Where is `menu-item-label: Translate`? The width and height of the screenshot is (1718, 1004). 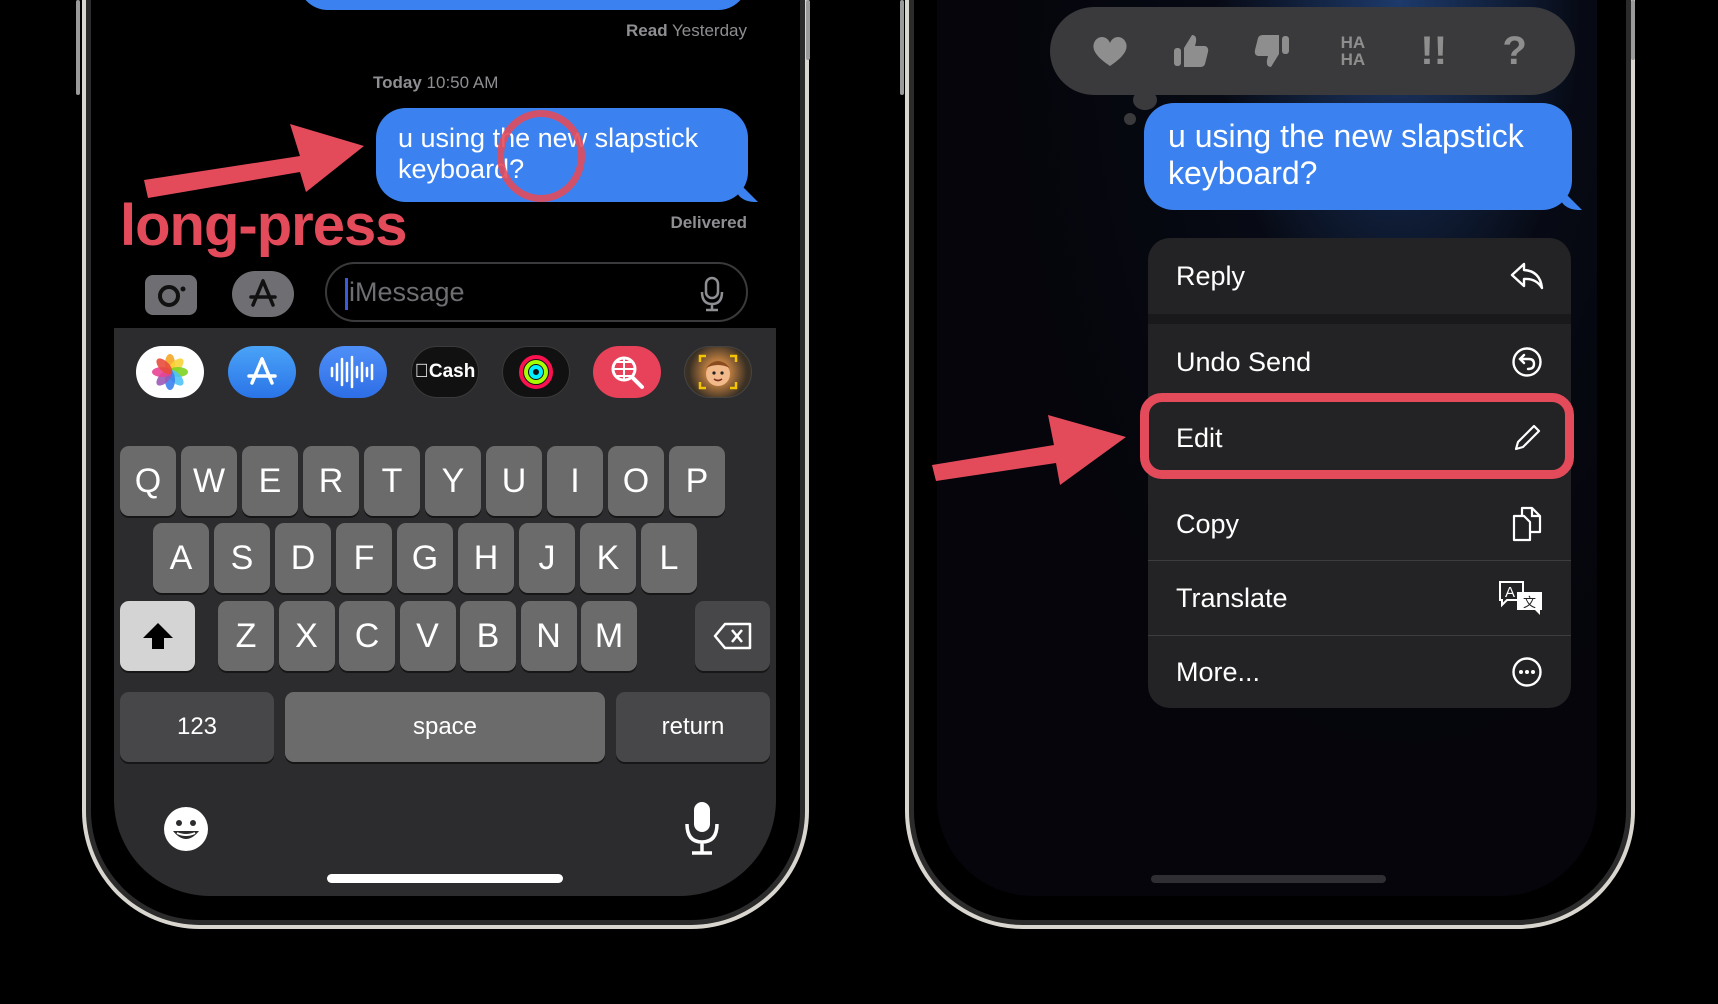 menu-item-label: Translate is located at coordinates (1232, 597).